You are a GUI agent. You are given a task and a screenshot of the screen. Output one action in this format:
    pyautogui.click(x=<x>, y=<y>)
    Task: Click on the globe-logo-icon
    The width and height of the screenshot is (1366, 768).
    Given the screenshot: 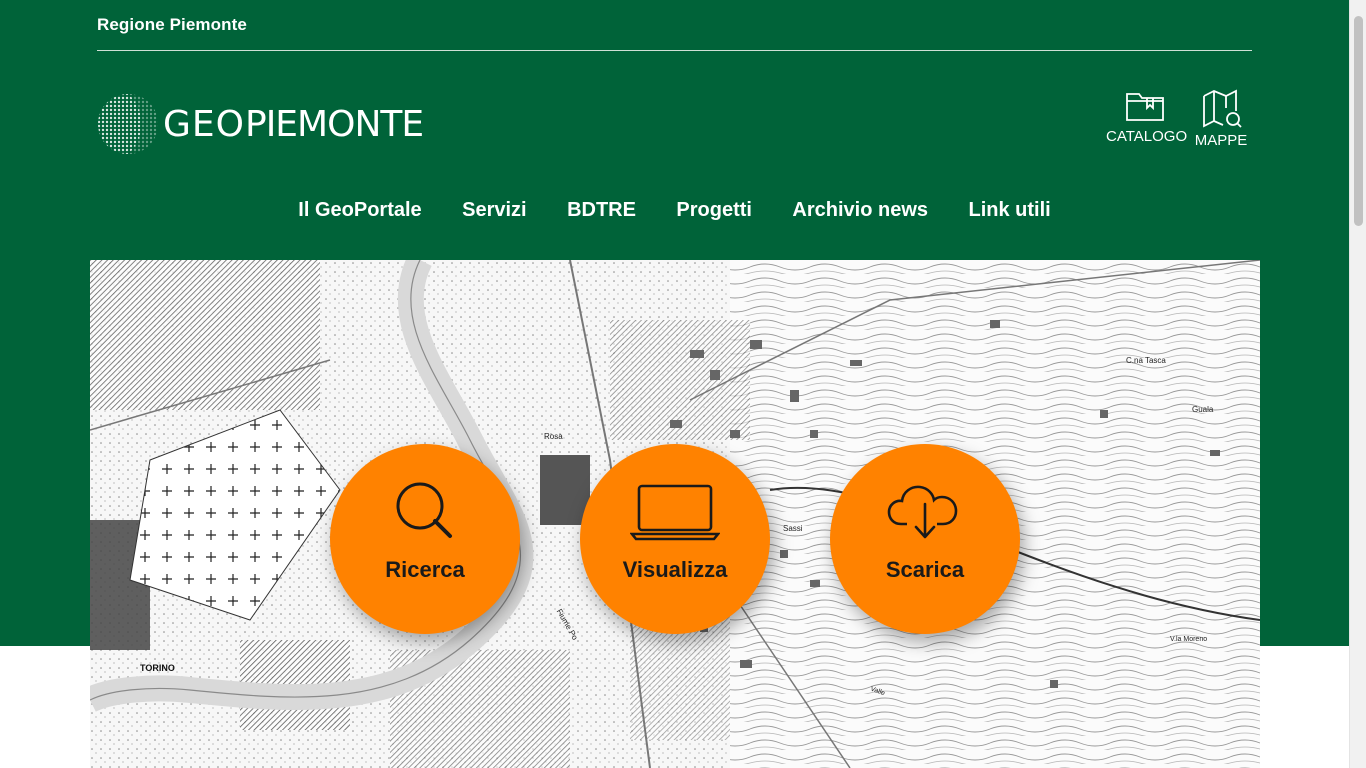 What is the action you would take?
    pyautogui.click(x=128, y=124)
    